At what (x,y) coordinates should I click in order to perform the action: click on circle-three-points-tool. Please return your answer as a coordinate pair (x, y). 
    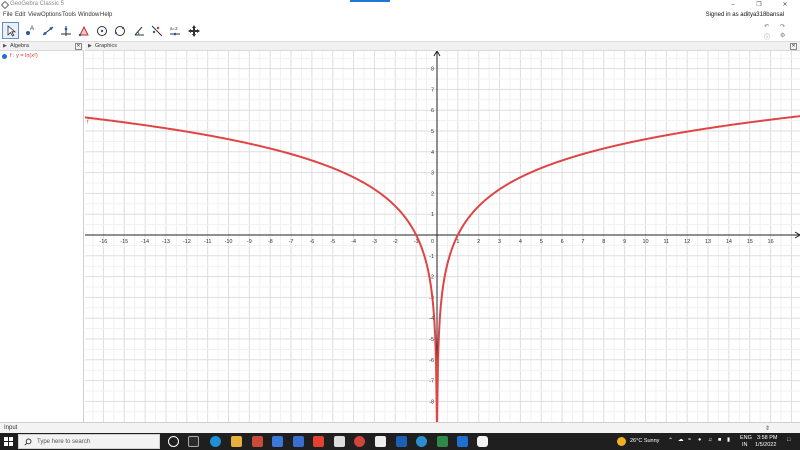
    Looking at the image, I should click on (119, 30).